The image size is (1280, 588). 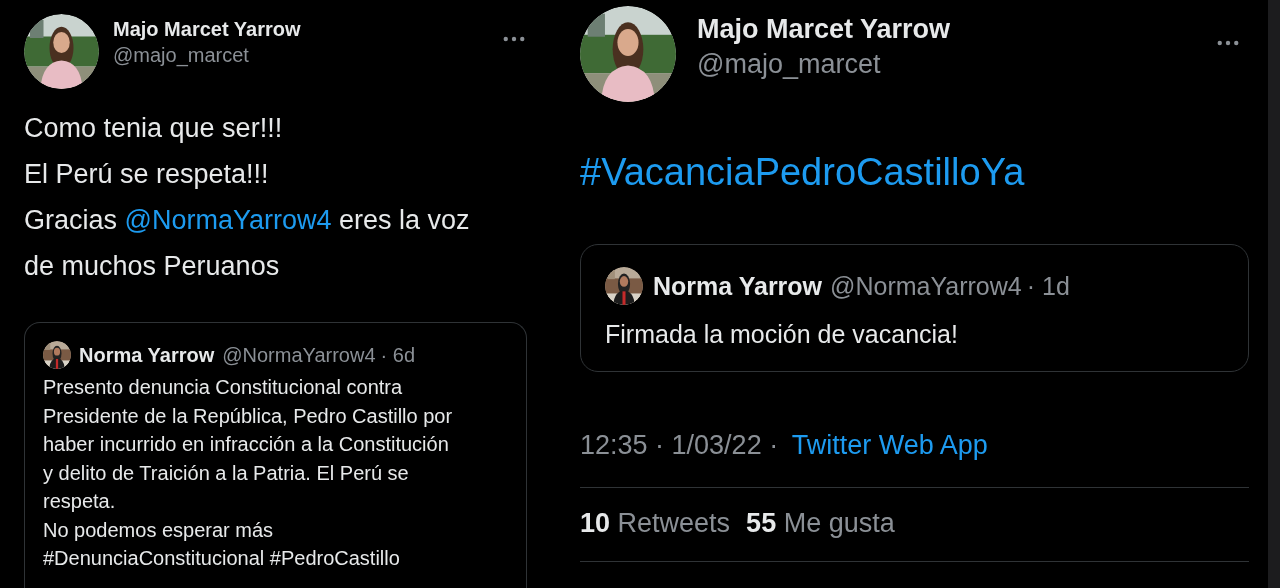 What do you see at coordinates (679, 445) in the screenshot?
I see `tweet-timestamp: 12:35 · 1/03/22 ·` at bounding box center [679, 445].